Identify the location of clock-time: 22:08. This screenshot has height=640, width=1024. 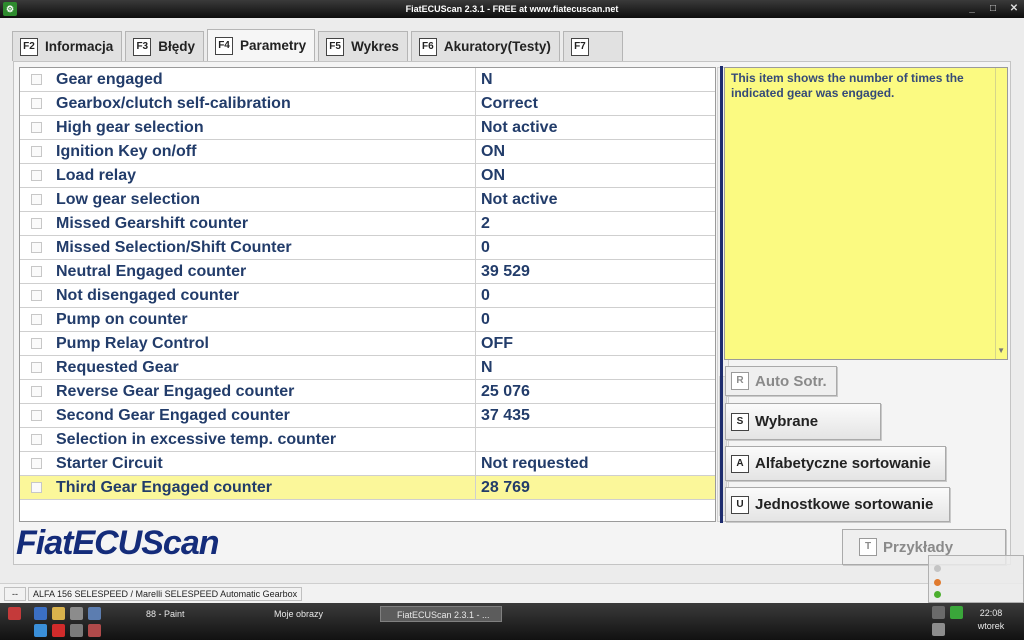
(991, 613).